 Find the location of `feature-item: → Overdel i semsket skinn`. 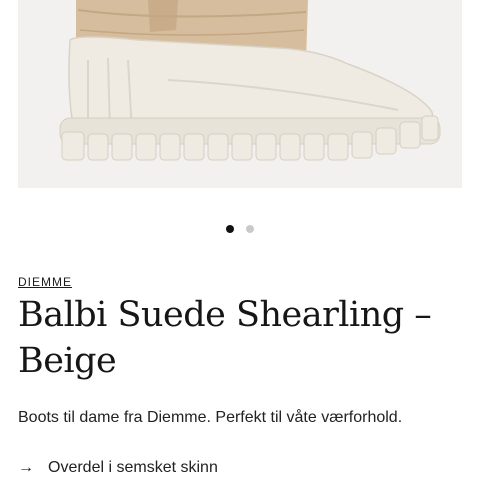

feature-item: → Overdel i semsket skinn is located at coordinates (118, 468).